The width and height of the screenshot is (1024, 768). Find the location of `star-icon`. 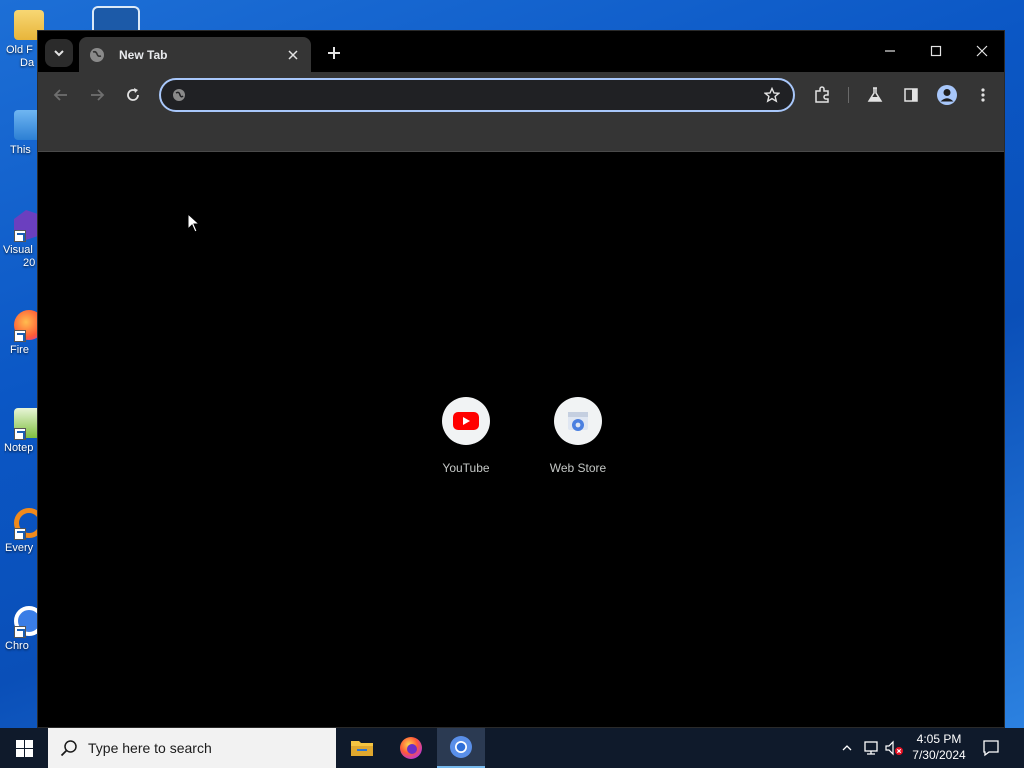

star-icon is located at coordinates (772, 95).